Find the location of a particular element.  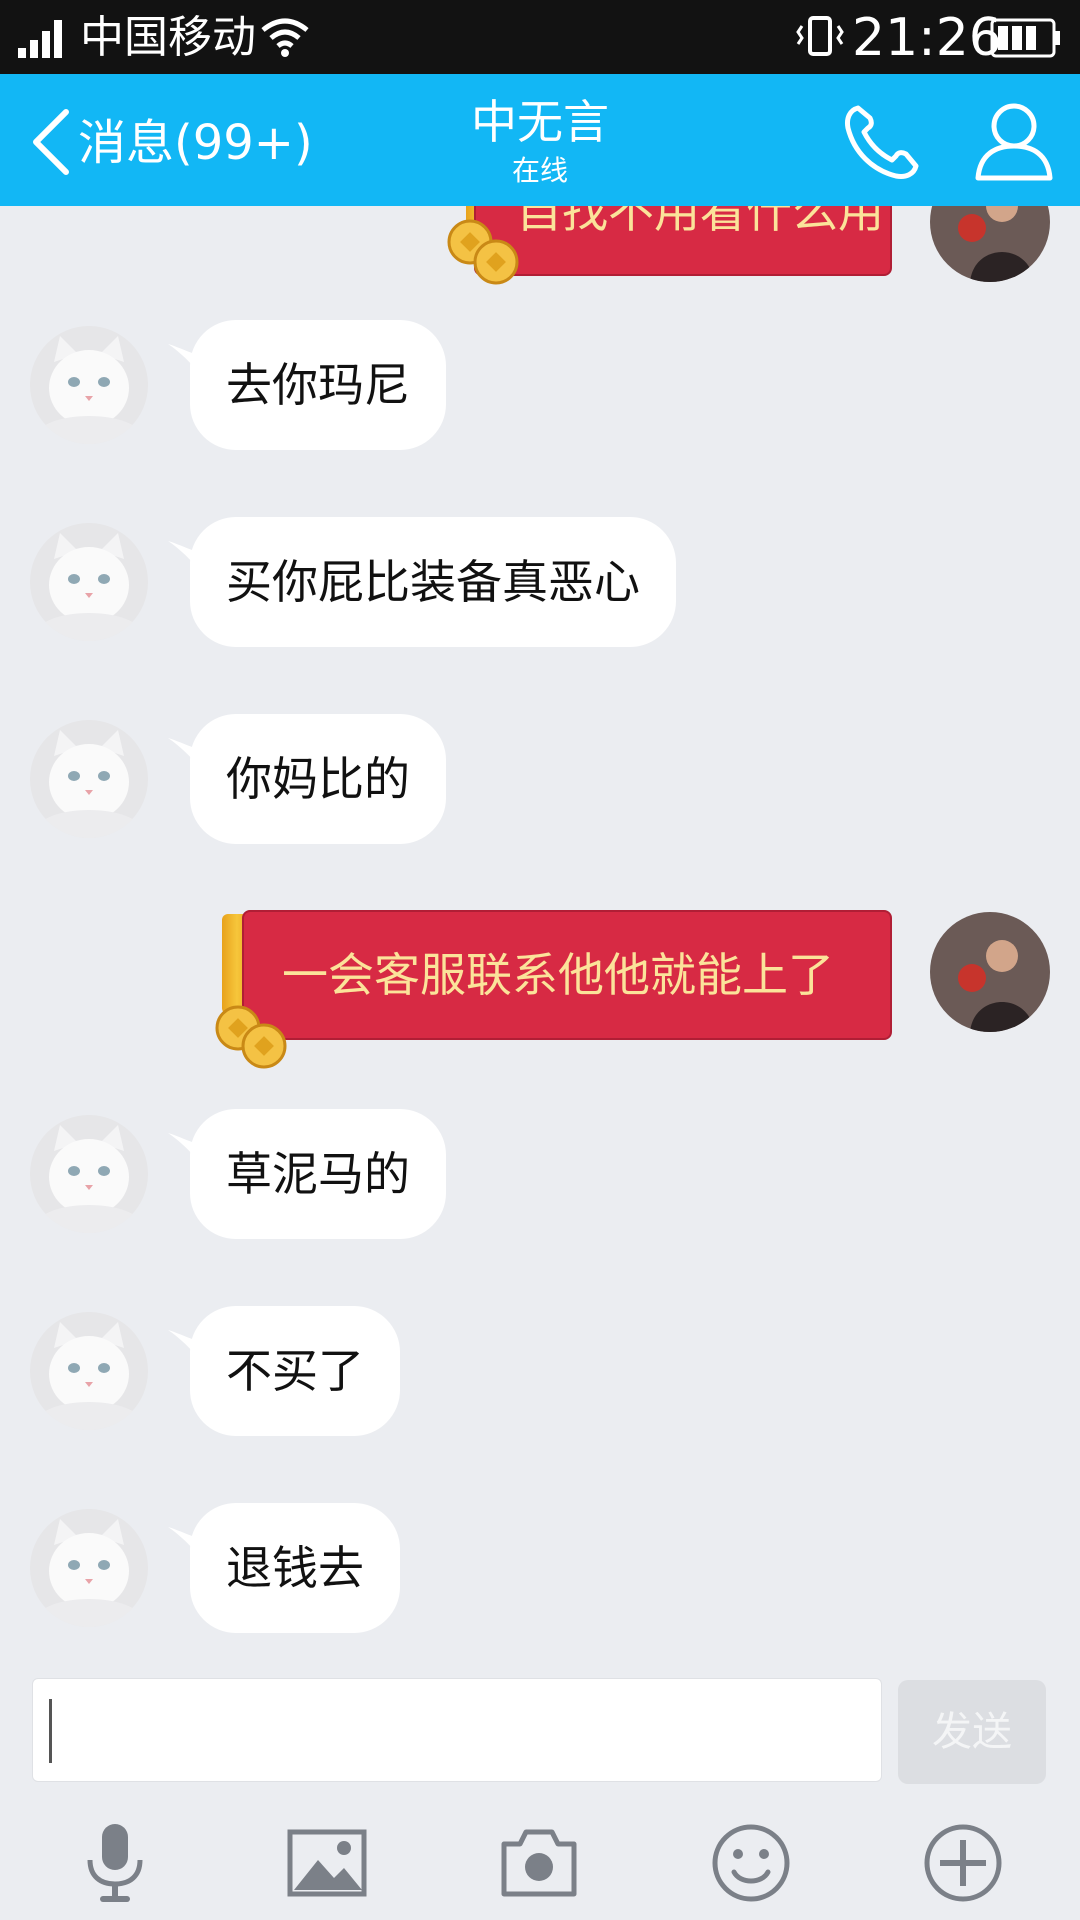

chat-header: 消息(99+) 中无言 在线 is located at coordinates (540, 140).